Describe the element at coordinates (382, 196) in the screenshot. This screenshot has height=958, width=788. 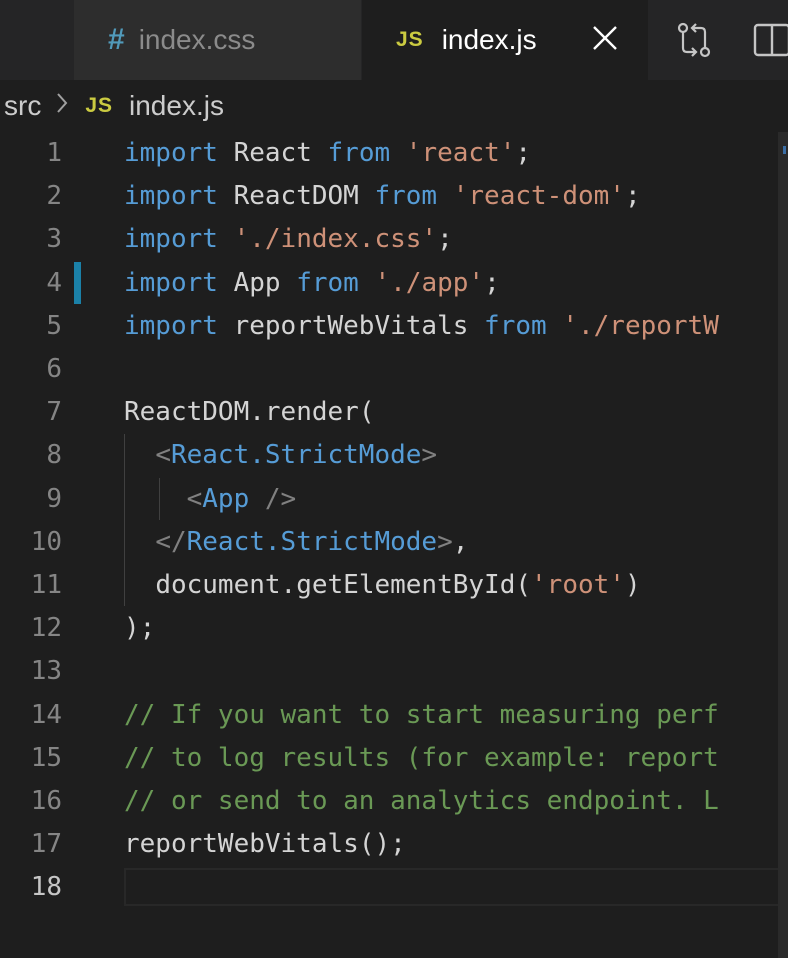
I see `code-text: import ReactDOM from 'react-dom';` at that location.